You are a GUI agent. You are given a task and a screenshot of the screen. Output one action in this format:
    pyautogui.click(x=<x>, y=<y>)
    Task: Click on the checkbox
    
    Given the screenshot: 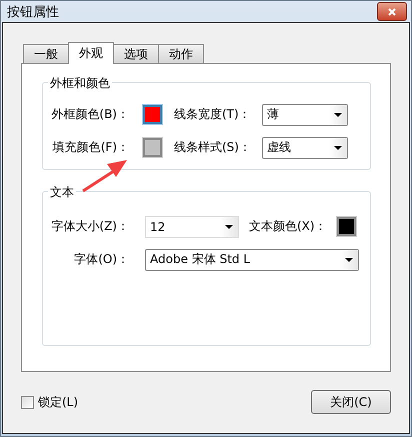 What is the action you would take?
    pyautogui.click(x=27, y=402)
    